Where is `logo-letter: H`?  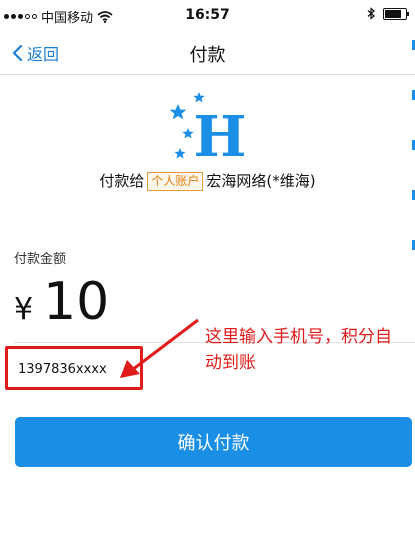 logo-letter: H is located at coordinates (220, 134).